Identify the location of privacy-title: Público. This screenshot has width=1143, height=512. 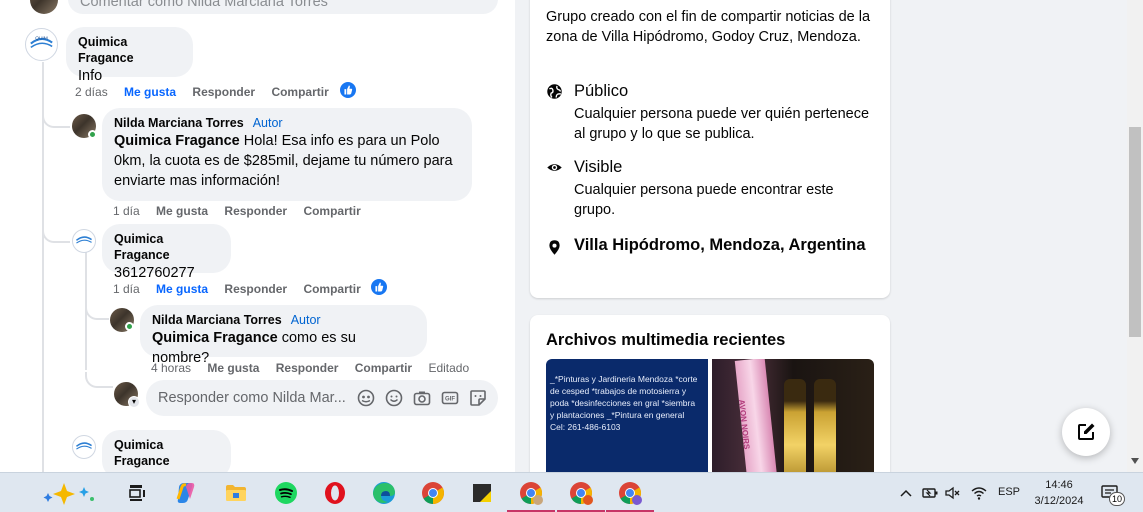
(601, 91).